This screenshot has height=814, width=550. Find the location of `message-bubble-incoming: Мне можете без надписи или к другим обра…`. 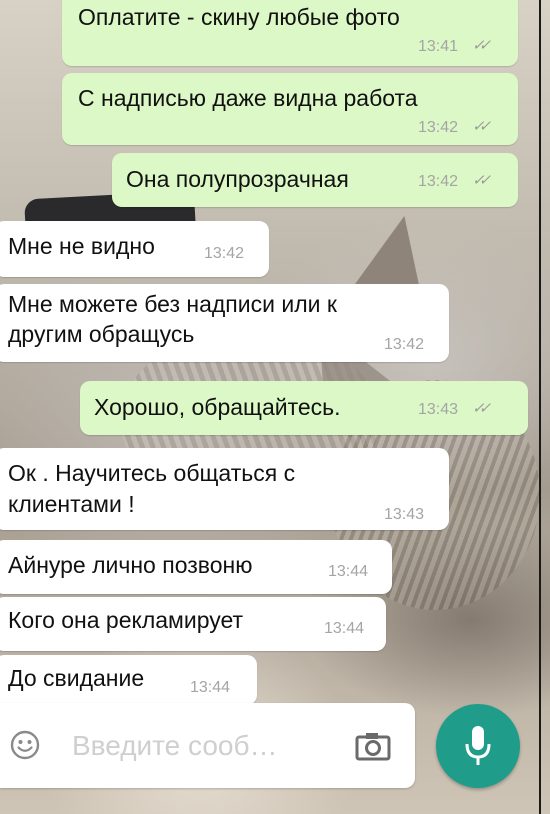

message-bubble-incoming: Мне можете без надписи или к другим обра… is located at coordinates (224, 323).